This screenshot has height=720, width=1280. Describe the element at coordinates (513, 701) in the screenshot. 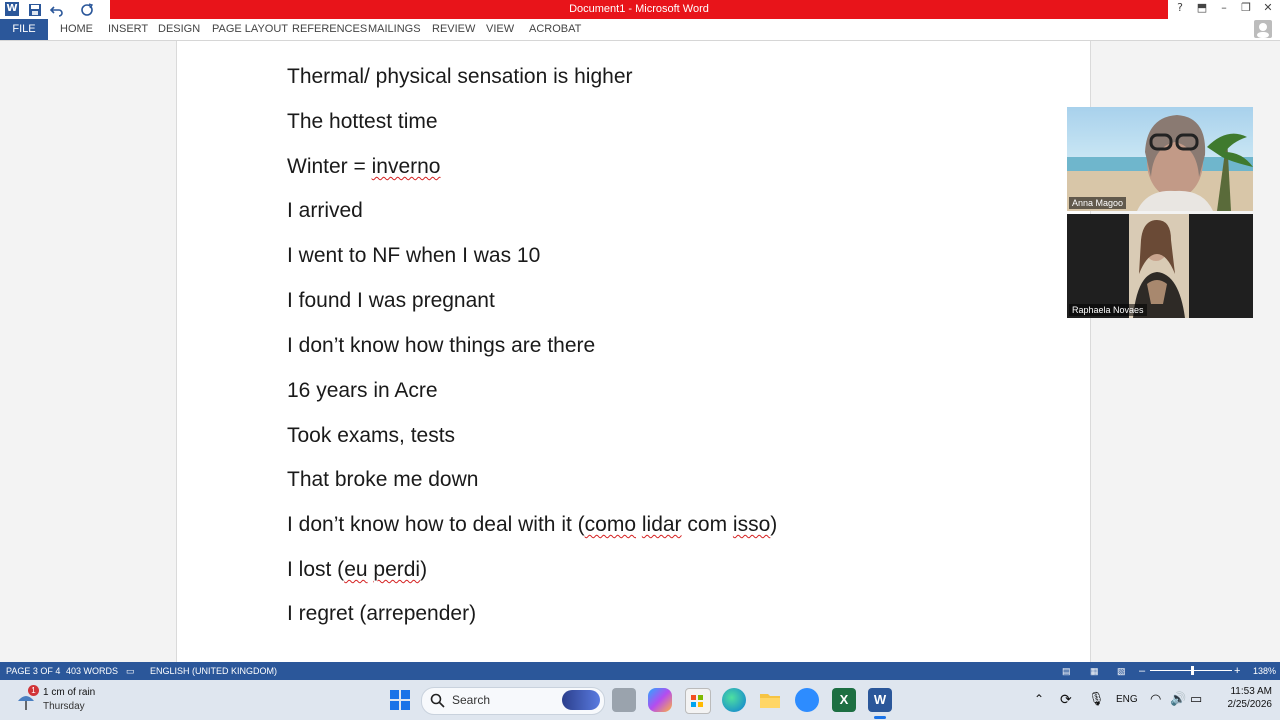

I see `taskbar-search: Search` at that location.